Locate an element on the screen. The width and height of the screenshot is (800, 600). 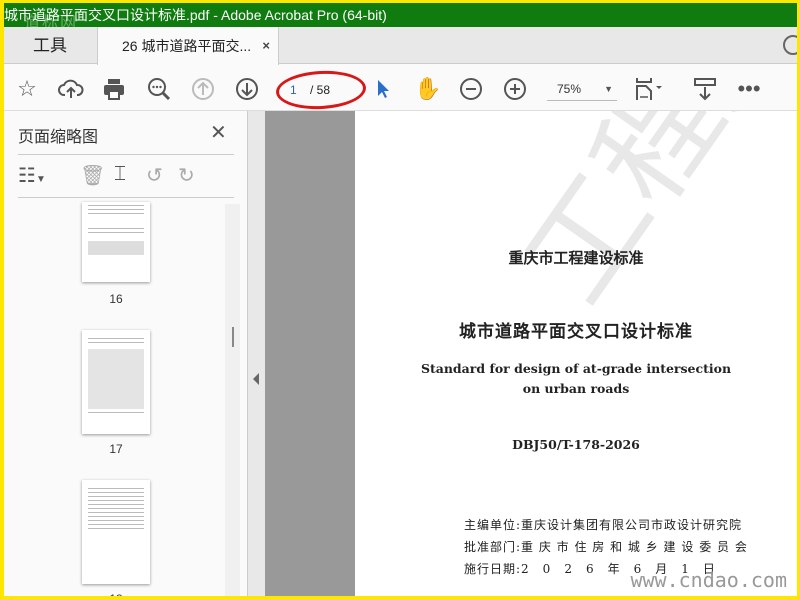
standard-code: DBJ50/T-178-2026 is located at coordinates (576, 444).